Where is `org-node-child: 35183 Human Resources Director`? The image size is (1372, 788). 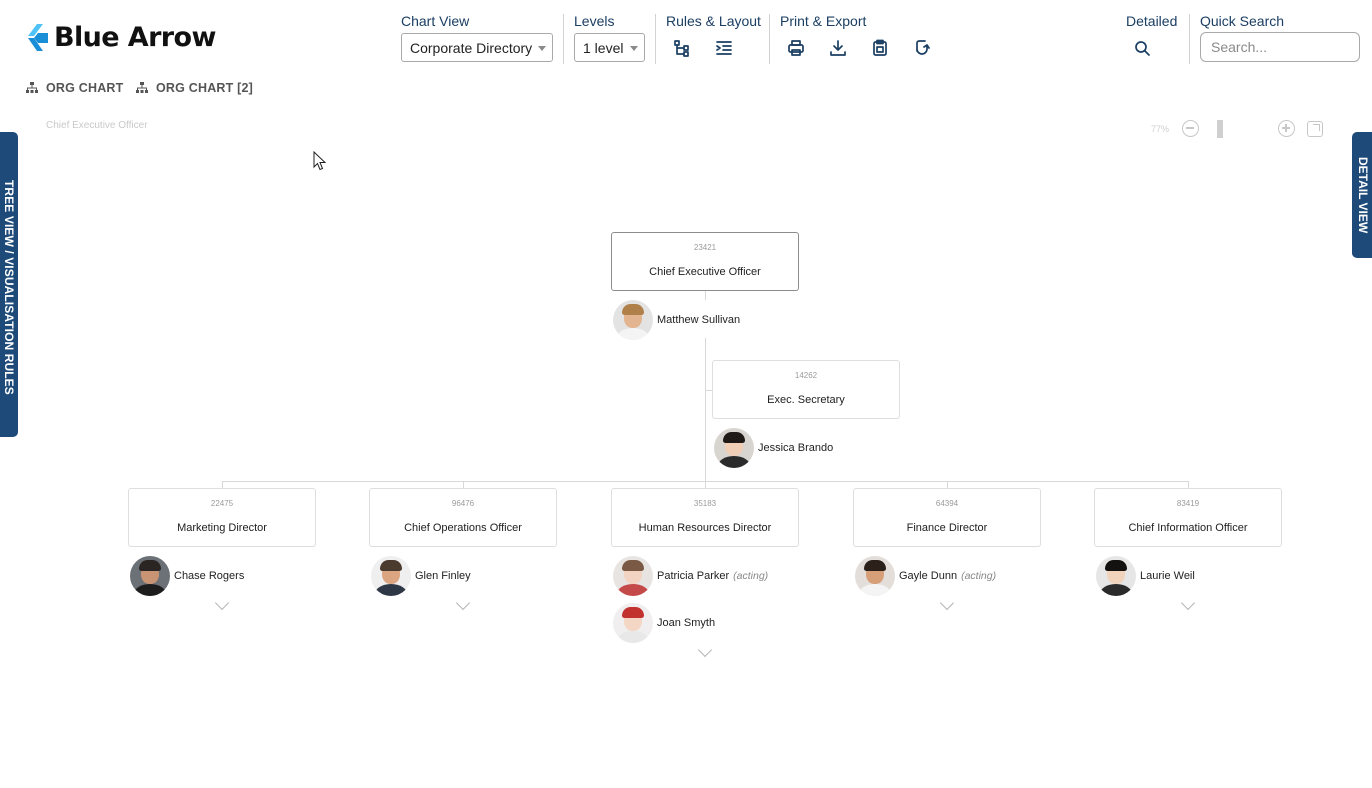
org-node-child: 35183 Human Resources Director is located at coordinates (705, 517).